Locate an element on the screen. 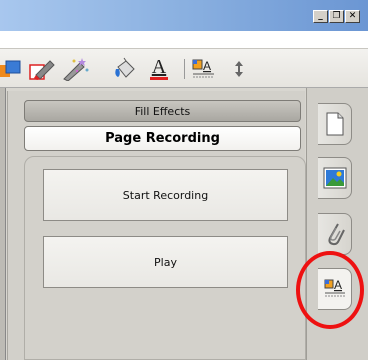 This screenshot has height=360, width=368. start-recording-label: Start Recording is located at coordinates (165, 195).